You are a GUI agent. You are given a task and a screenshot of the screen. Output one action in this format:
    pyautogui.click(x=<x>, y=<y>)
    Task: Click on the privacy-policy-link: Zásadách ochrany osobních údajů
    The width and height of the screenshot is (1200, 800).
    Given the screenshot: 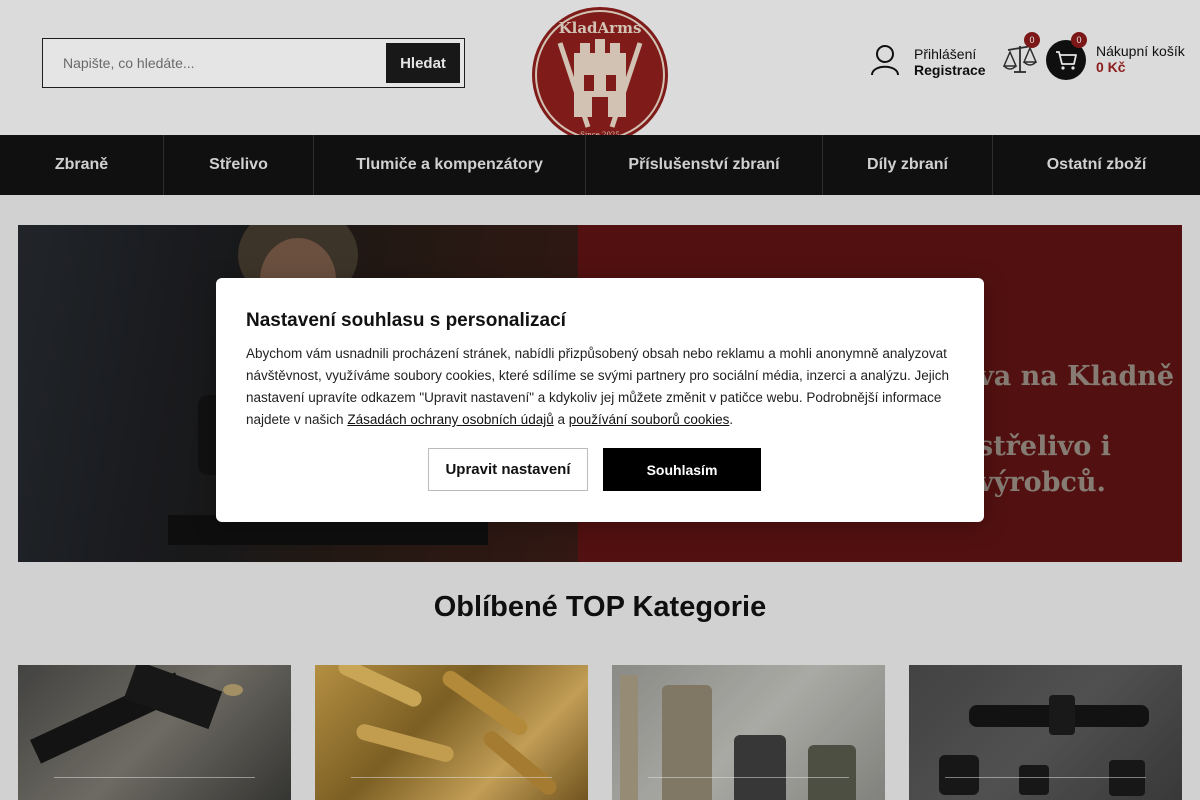 What is the action you would take?
    pyautogui.click(x=450, y=419)
    